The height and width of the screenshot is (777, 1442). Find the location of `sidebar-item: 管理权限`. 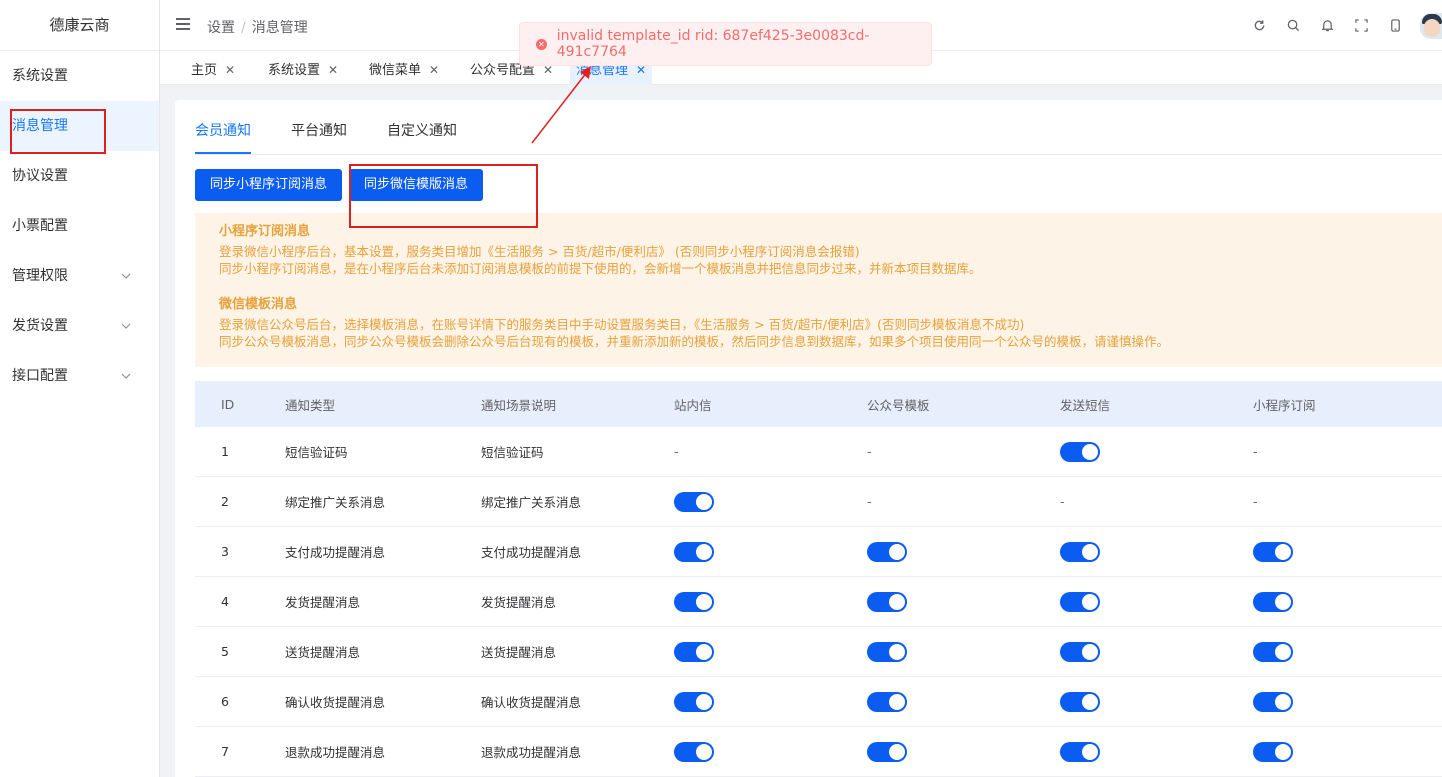

sidebar-item: 管理权限 is located at coordinates (79, 276).